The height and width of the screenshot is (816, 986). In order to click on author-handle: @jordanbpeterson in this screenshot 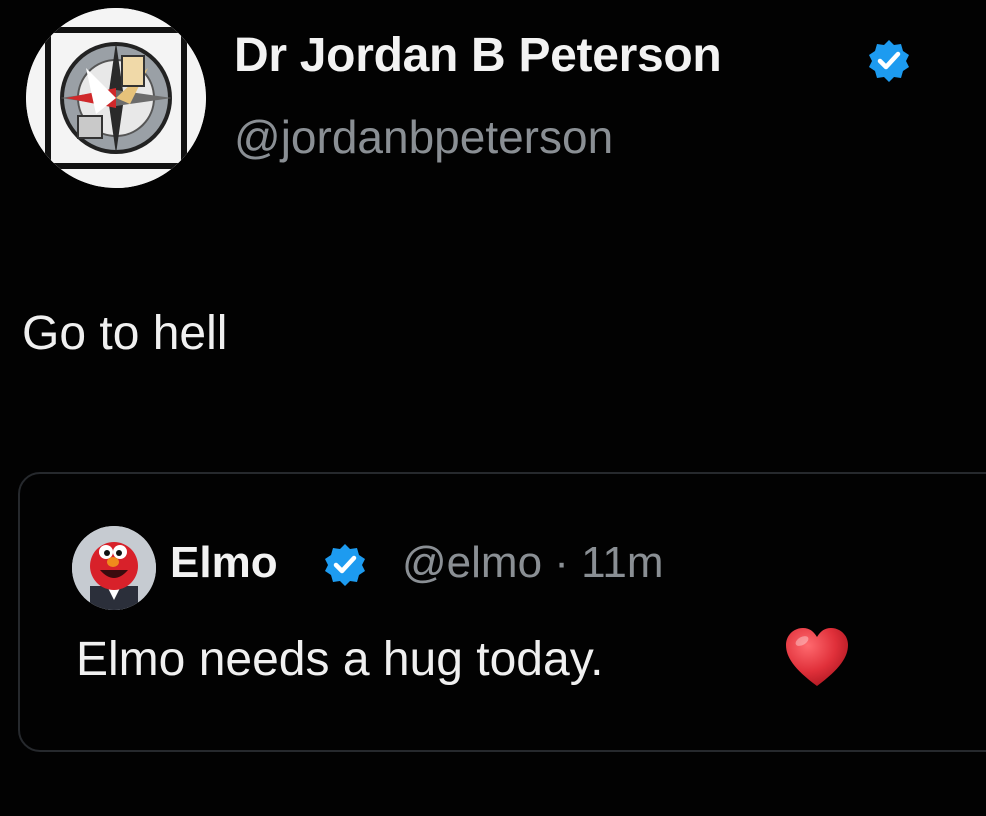, I will do `click(423, 137)`.